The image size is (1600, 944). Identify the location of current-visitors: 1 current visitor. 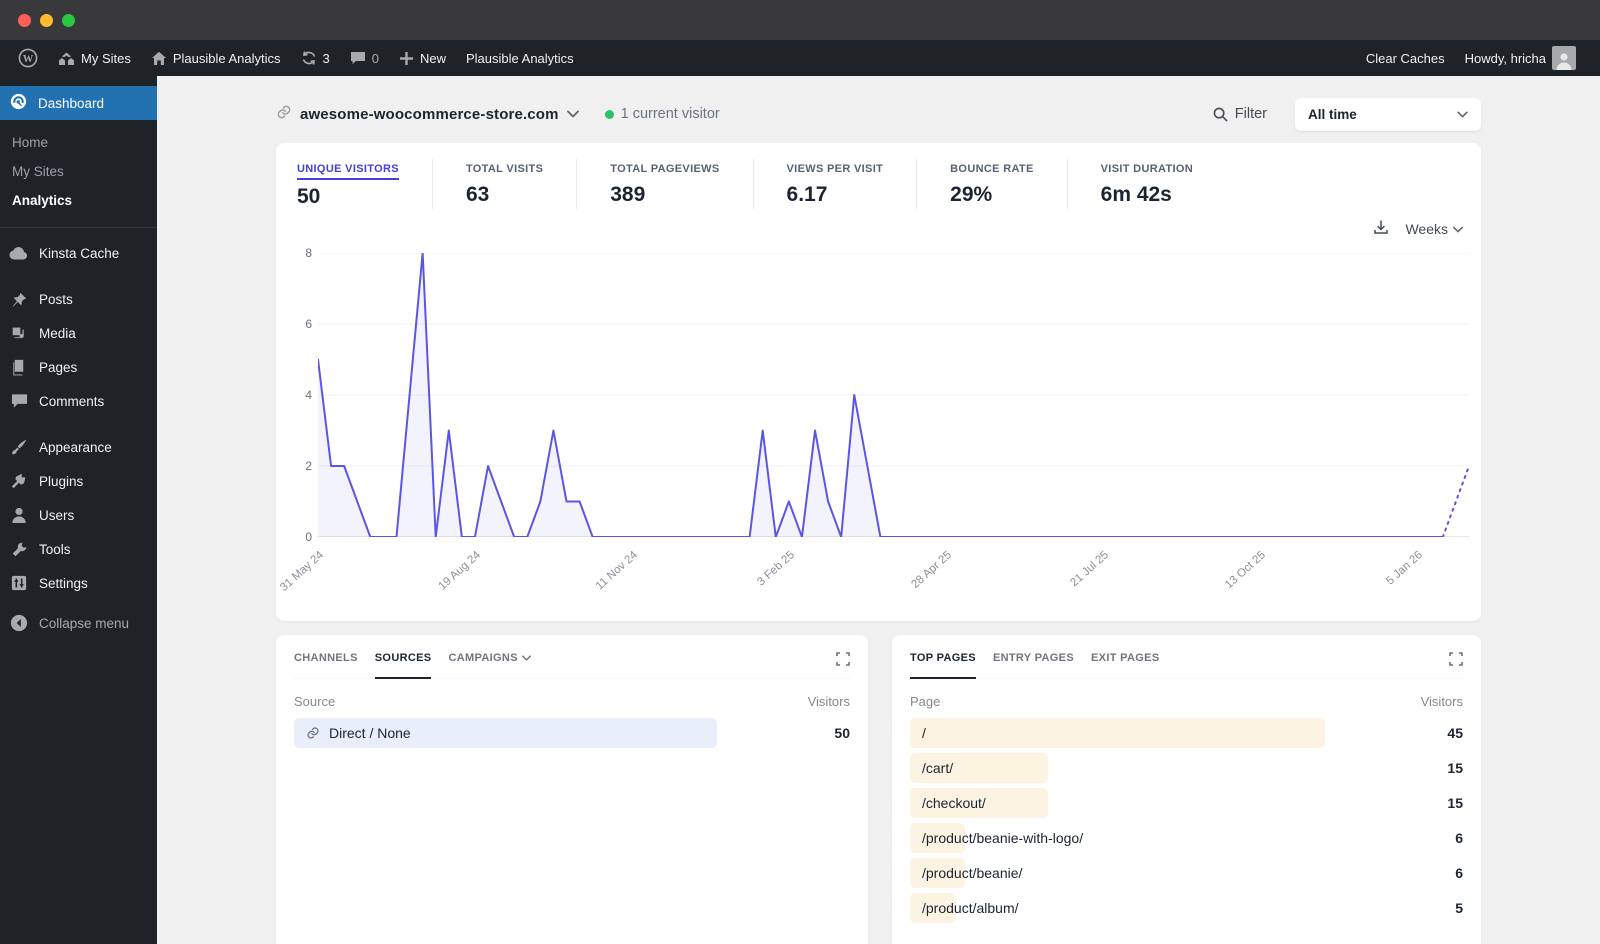
(662, 114).